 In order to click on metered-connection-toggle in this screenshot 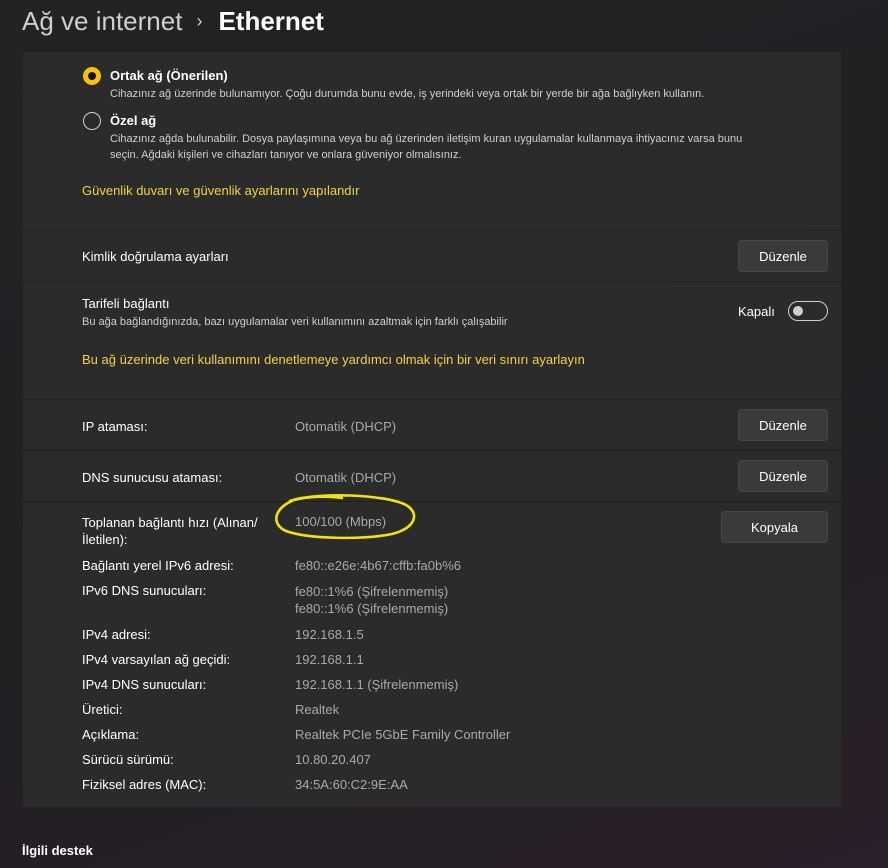, I will do `click(808, 311)`.